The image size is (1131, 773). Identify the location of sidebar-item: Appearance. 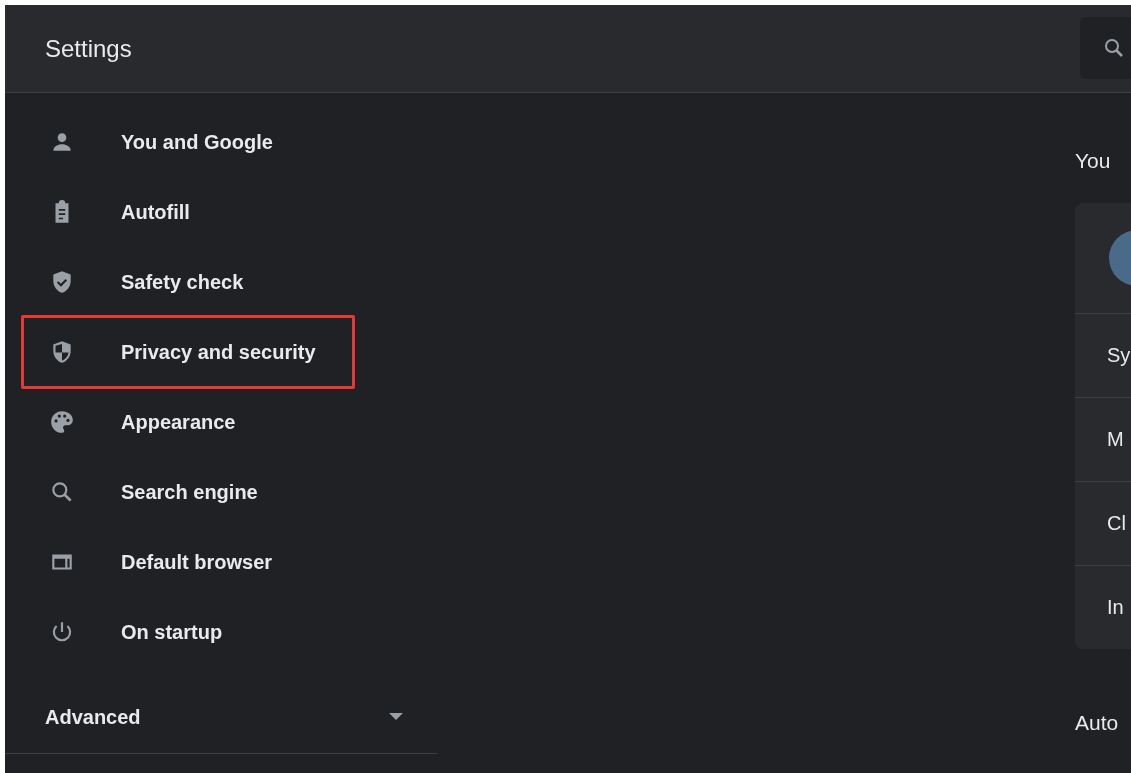
(120, 422).